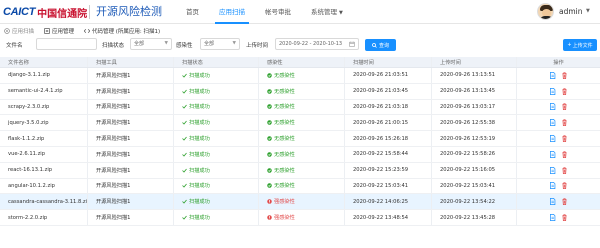  Describe the element at coordinates (571, 11) in the screenshot. I see `username: admin` at that location.